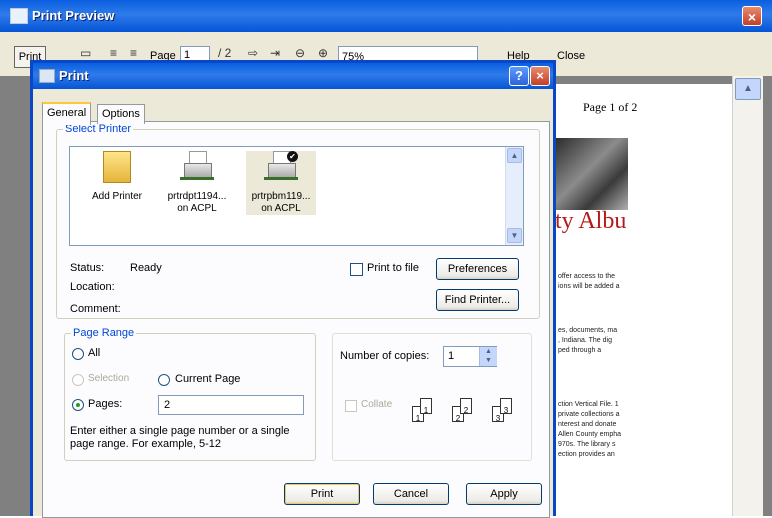 The image size is (772, 518). Describe the element at coordinates (519, 76) in the screenshot. I see `help-button: ?` at that location.